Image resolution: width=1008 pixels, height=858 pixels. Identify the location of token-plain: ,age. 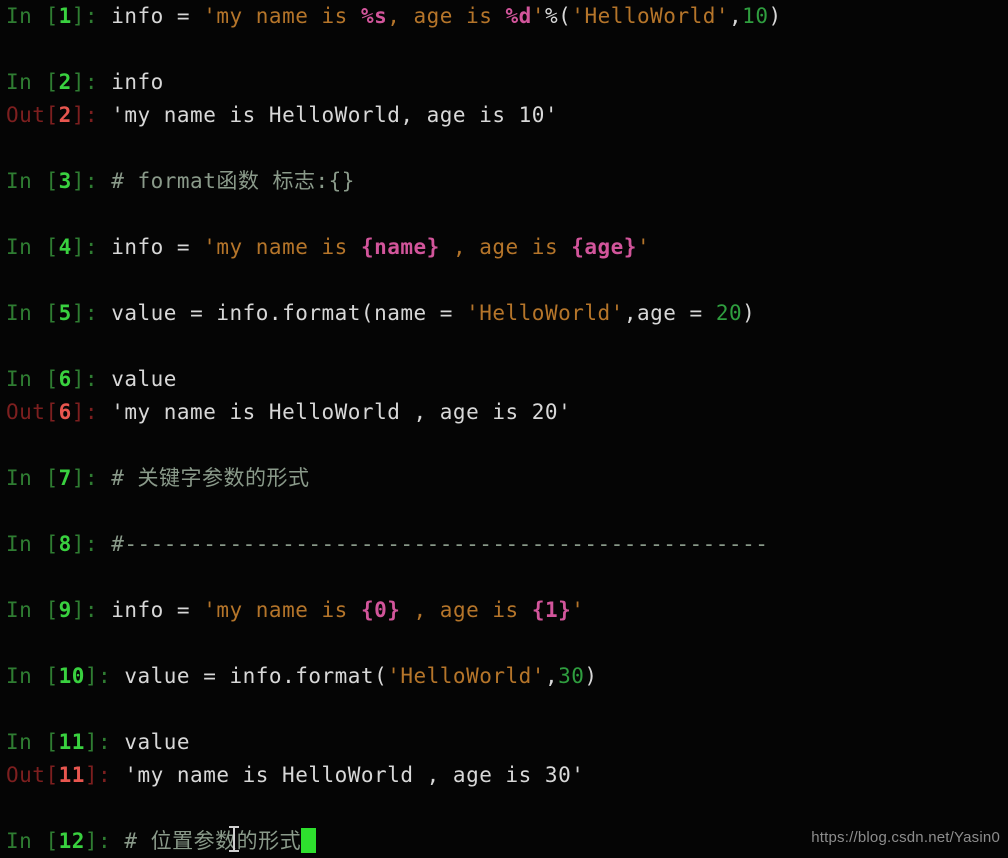
(656, 313).